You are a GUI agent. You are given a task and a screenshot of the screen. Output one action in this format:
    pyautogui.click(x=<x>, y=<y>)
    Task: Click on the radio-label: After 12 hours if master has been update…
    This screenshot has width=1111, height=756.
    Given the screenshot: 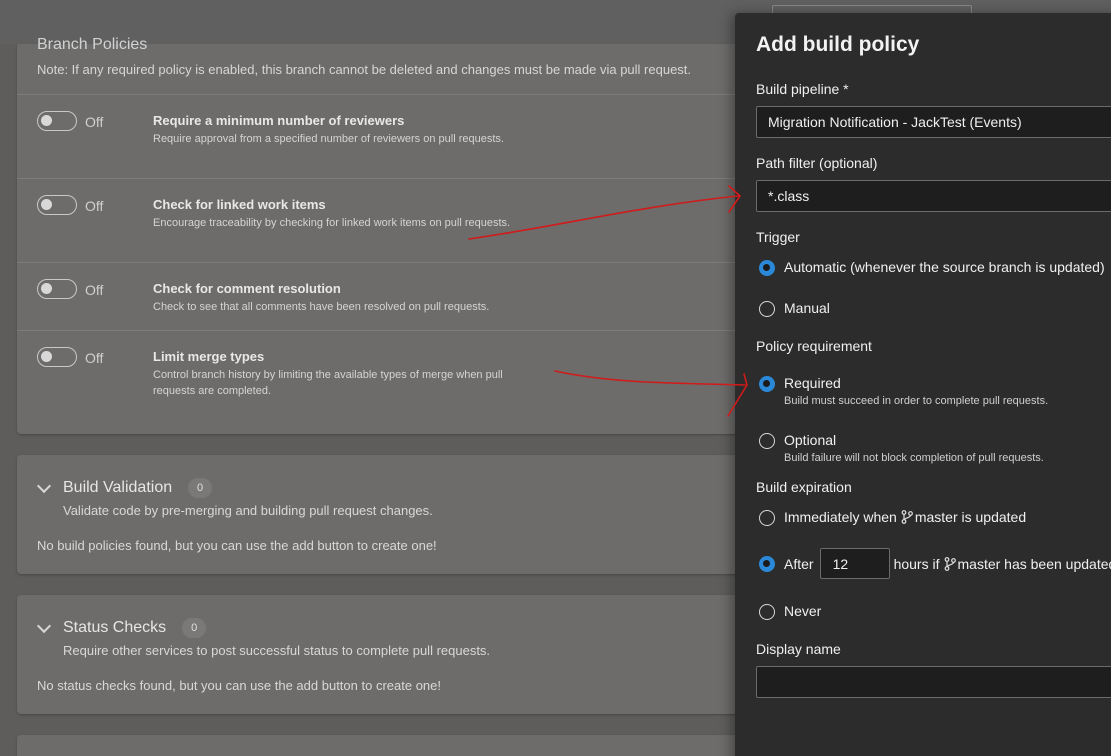 What is the action you would take?
    pyautogui.click(x=947, y=563)
    